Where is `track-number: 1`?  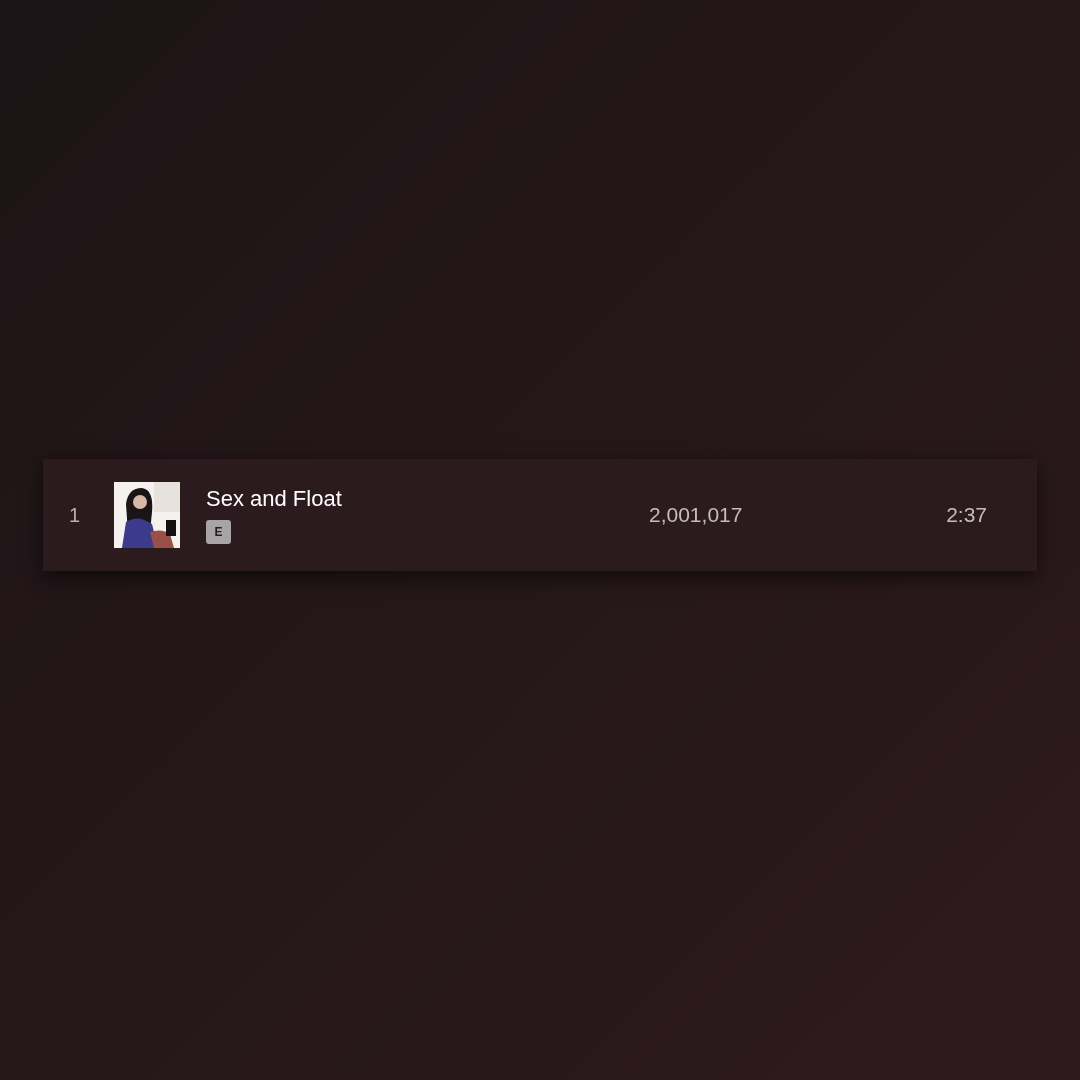
track-number: 1 is located at coordinates (73, 515).